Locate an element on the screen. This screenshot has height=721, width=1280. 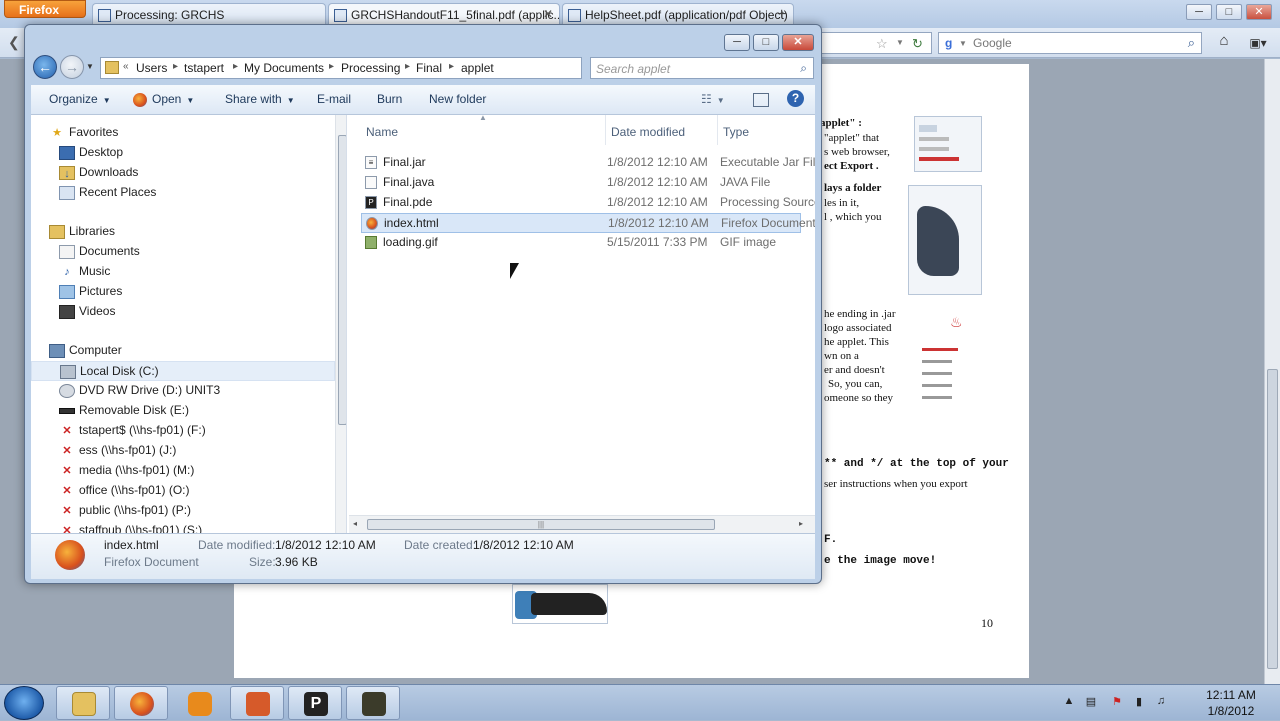
breadcrumb-my-documents: My Documents is located at coordinates (284, 68).